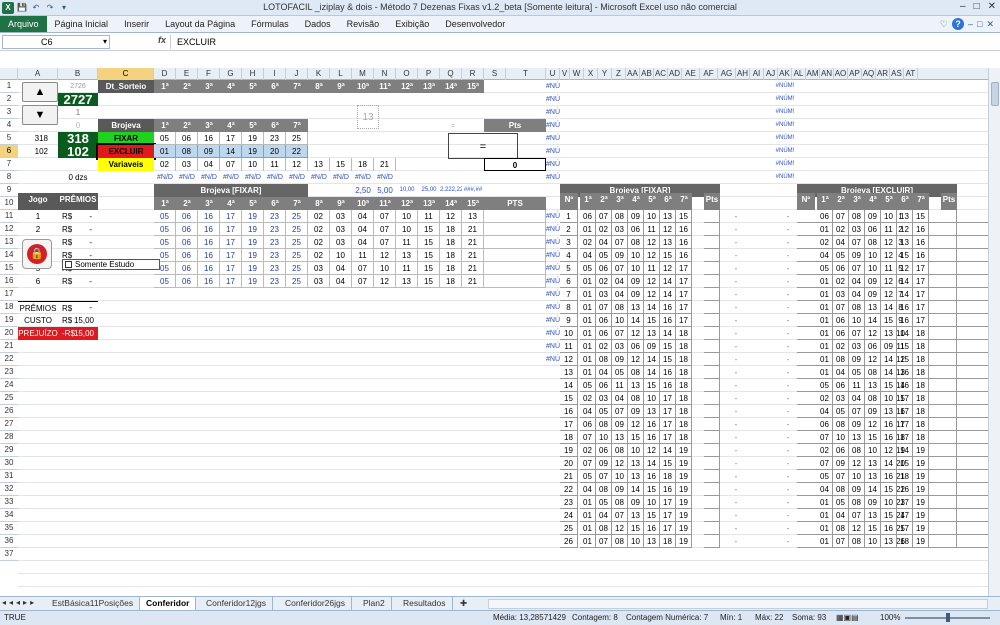 Image resolution: width=1000 pixels, height=625 pixels. I want to click on insert-function-icon: fx, so click(162, 40).